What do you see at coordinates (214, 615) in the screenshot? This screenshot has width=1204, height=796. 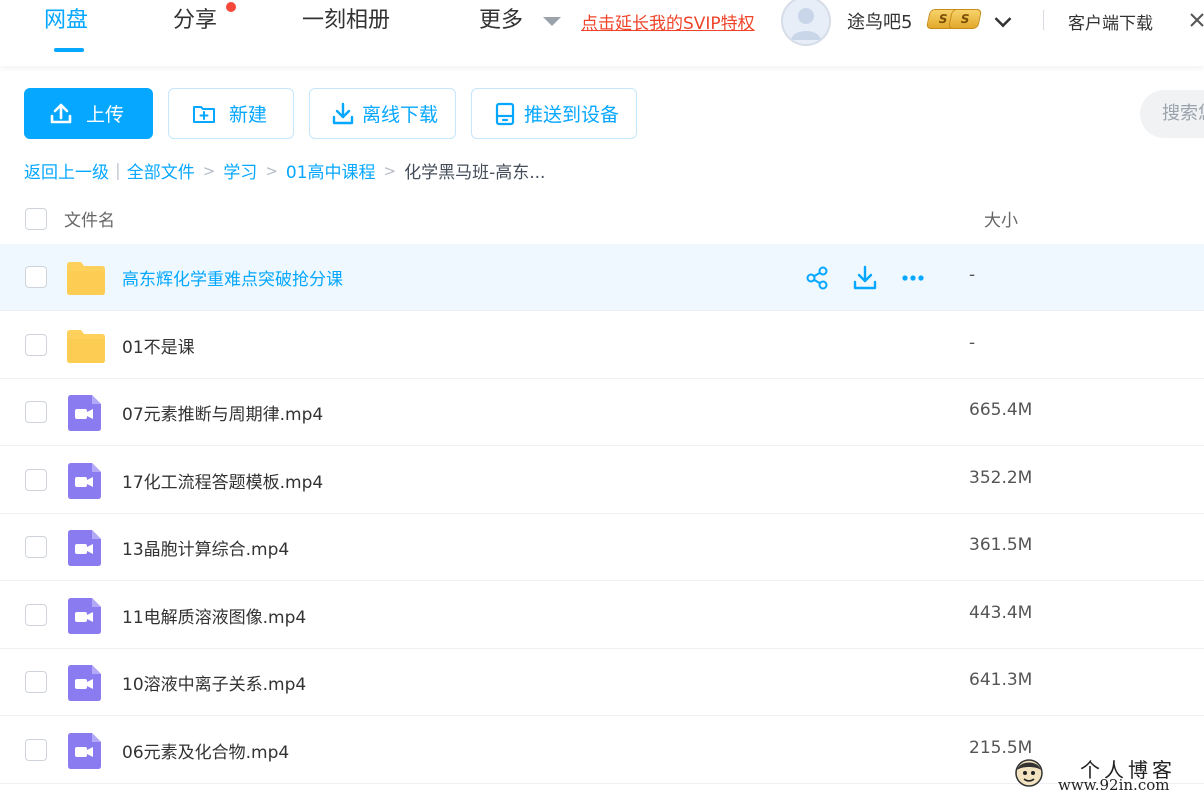 I see `file-name: 11电解质溶液图像.mp4` at bounding box center [214, 615].